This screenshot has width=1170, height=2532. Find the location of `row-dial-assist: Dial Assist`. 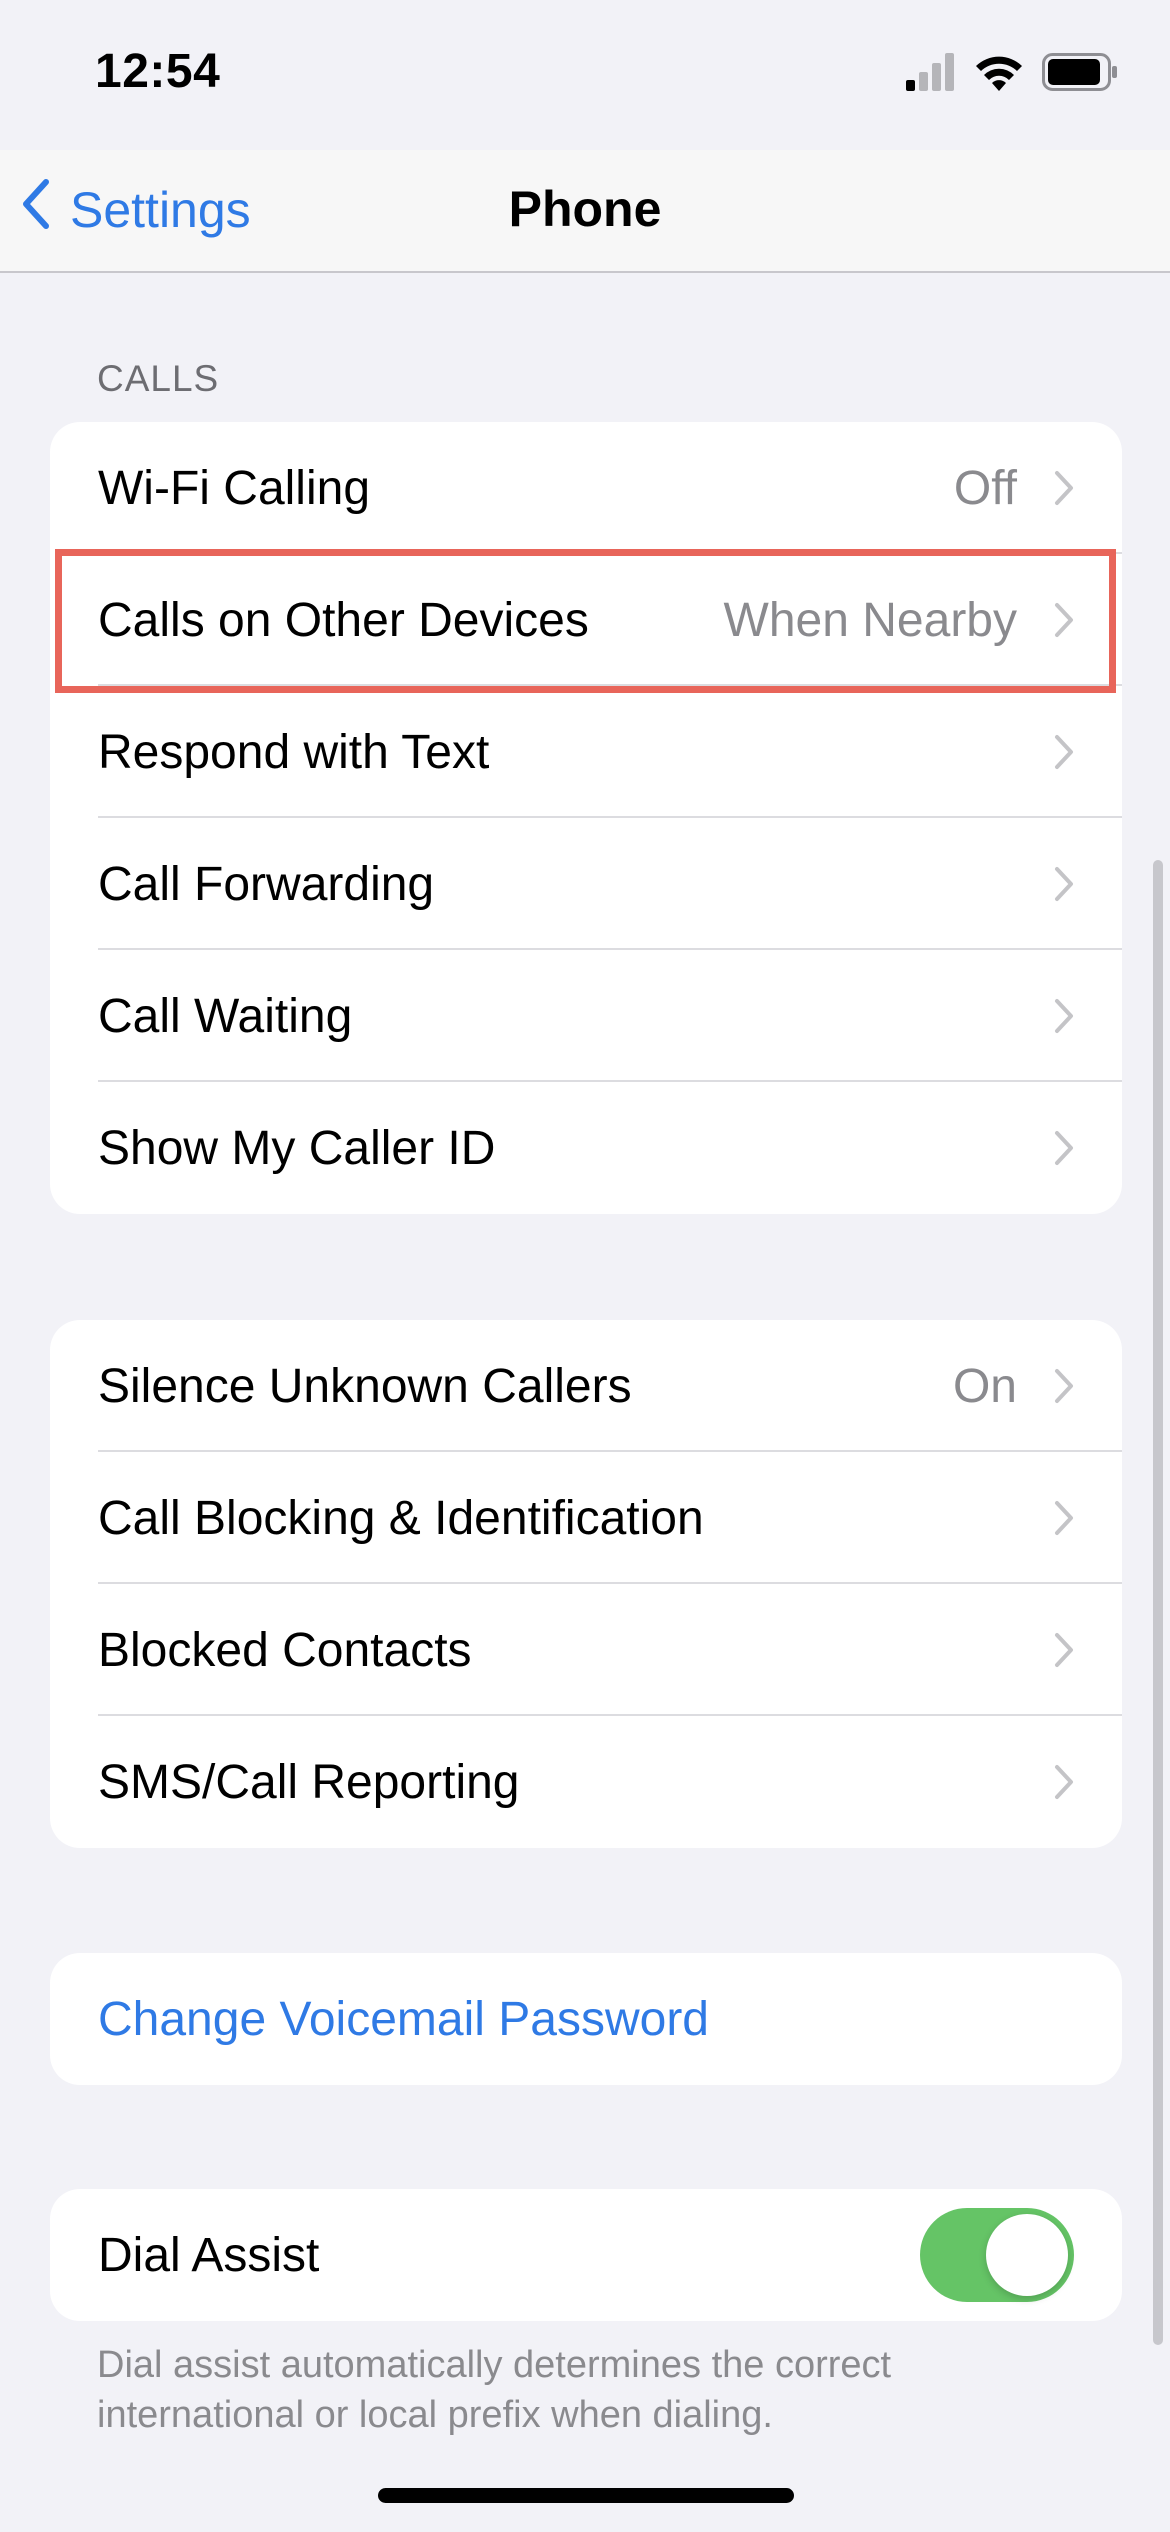

row-dial-assist: Dial Assist is located at coordinates (586, 2255).